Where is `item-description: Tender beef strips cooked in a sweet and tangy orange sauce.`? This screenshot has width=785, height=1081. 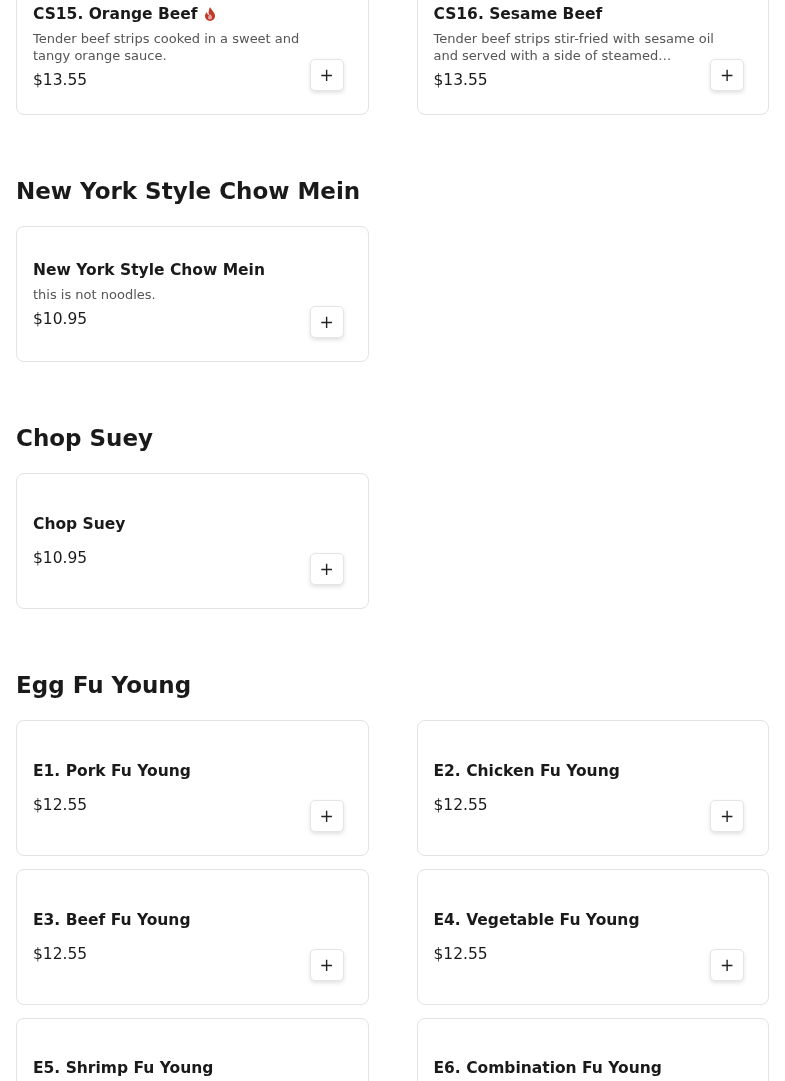 item-description: Tender beef strips cooked in a sweet and tangy orange sauce. is located at coordinates (167, 47).